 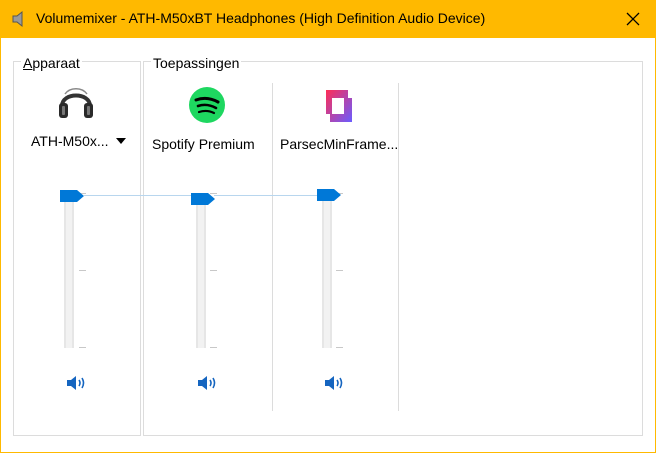 What do you see at coordinates (51, 63) in the screenshot?
I see `device-group-label: Apparaat` at bounding box center [51, 63].